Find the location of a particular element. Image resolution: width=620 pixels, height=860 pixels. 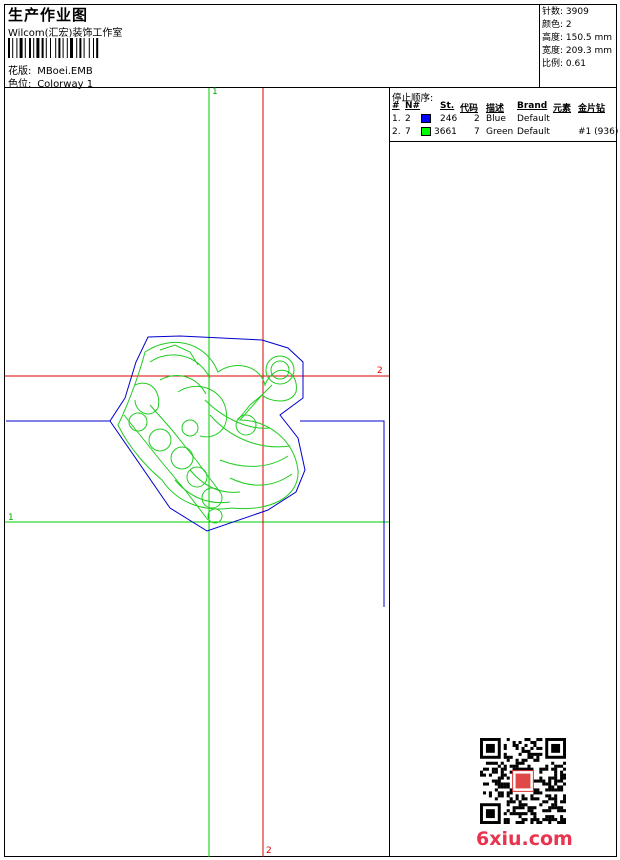

red-axis-marker-right: 2 is located at coordinates (380, 371).